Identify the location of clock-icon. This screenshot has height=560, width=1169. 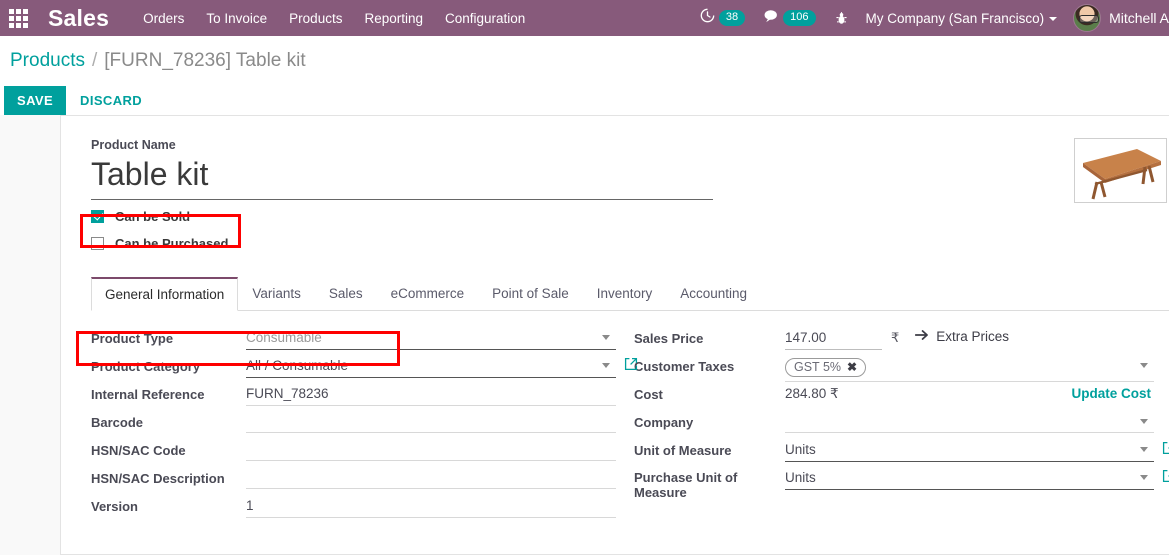
(707, 18).